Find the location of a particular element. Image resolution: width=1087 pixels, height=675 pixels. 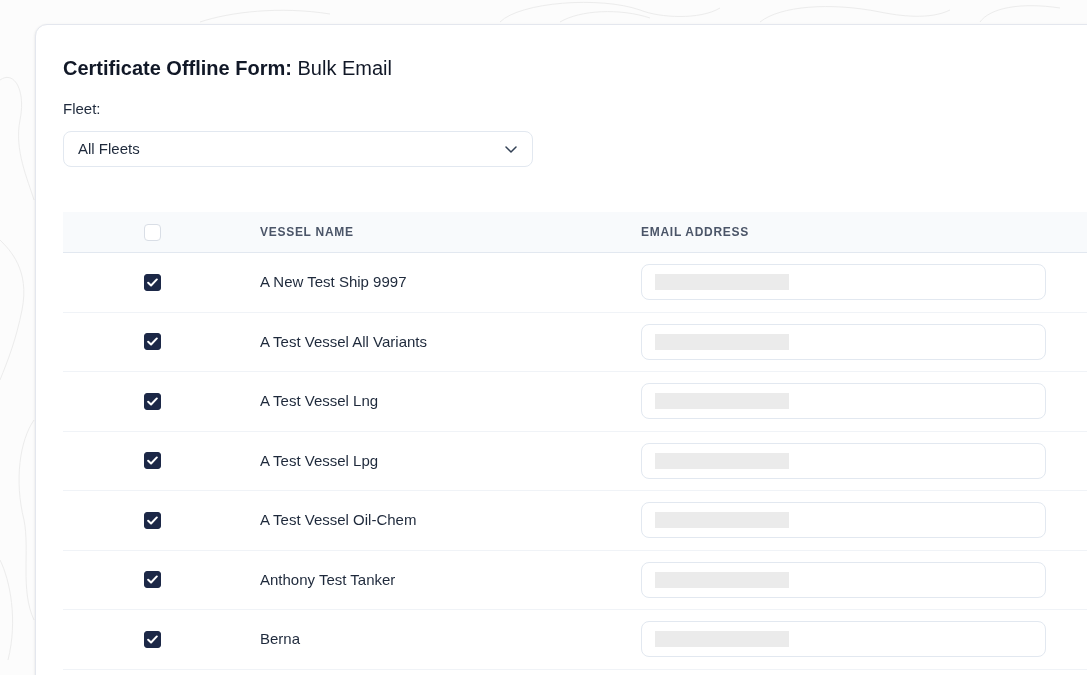

vessel-name: Anthony Test Tanker is located at coordinates (328, 579).